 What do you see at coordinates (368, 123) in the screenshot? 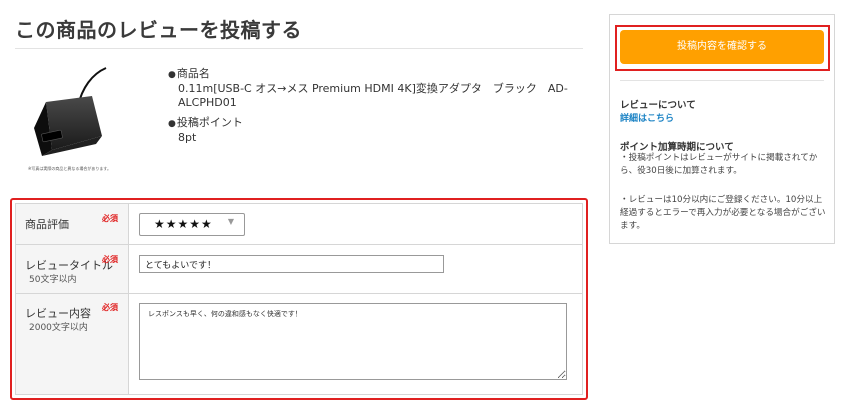
I see `points-label: 投稿ポイント` at bounding box center [368, 123].